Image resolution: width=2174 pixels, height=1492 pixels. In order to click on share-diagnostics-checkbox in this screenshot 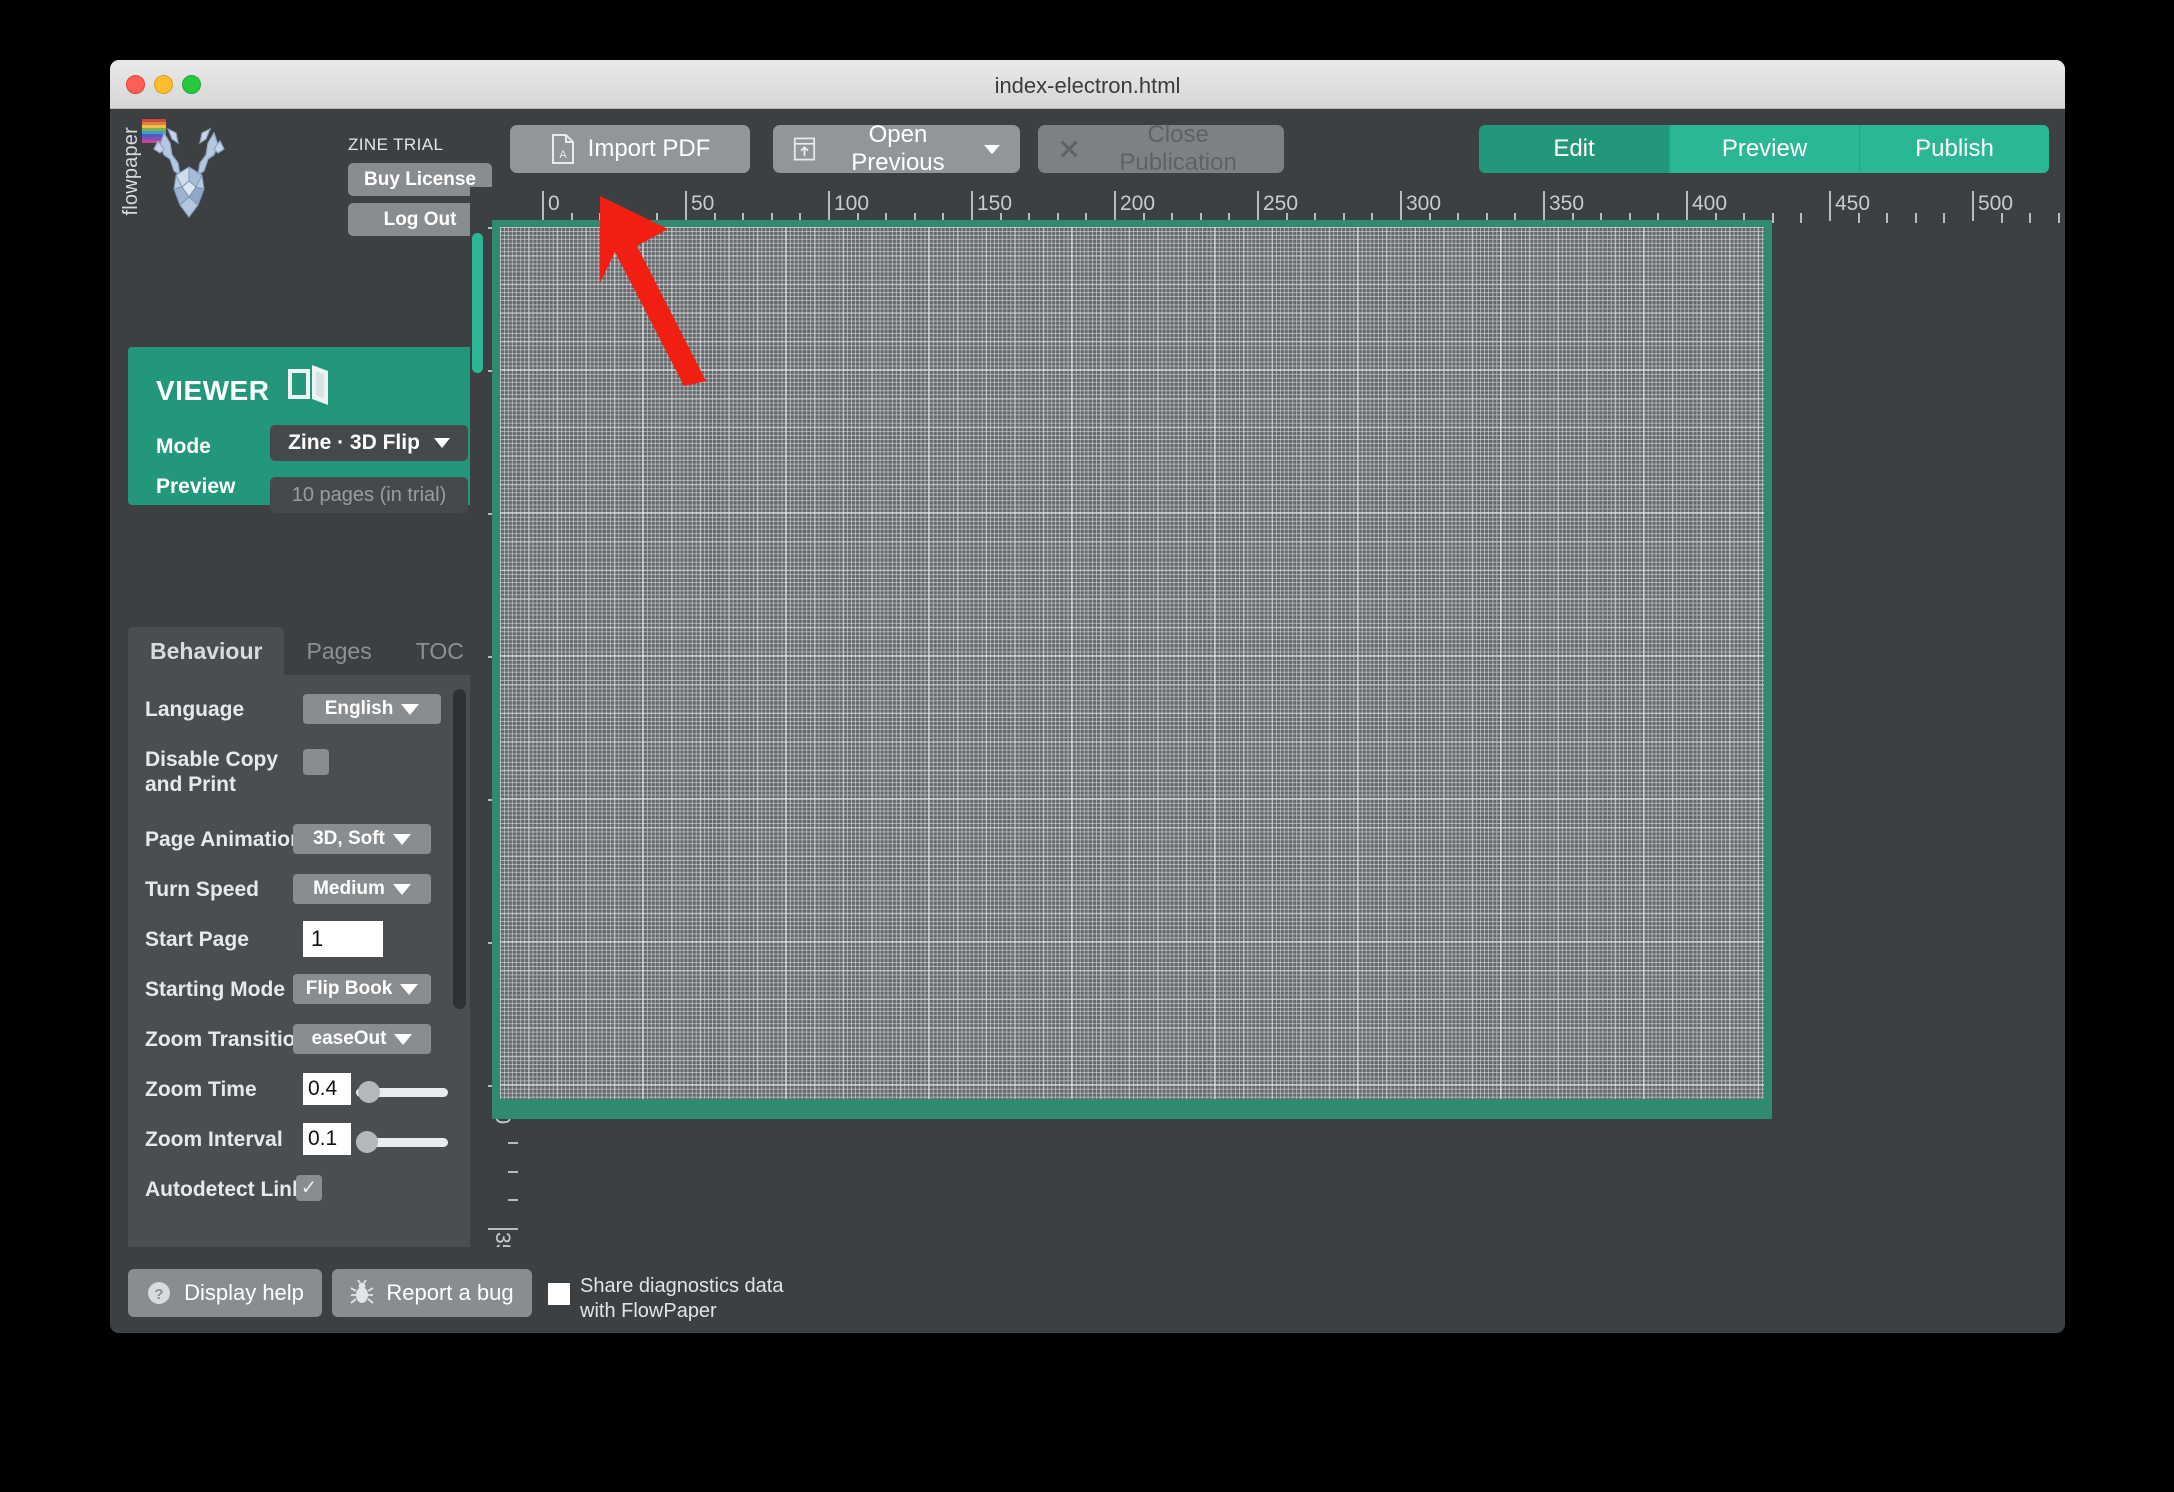, I will do `click(559, 1294)`.